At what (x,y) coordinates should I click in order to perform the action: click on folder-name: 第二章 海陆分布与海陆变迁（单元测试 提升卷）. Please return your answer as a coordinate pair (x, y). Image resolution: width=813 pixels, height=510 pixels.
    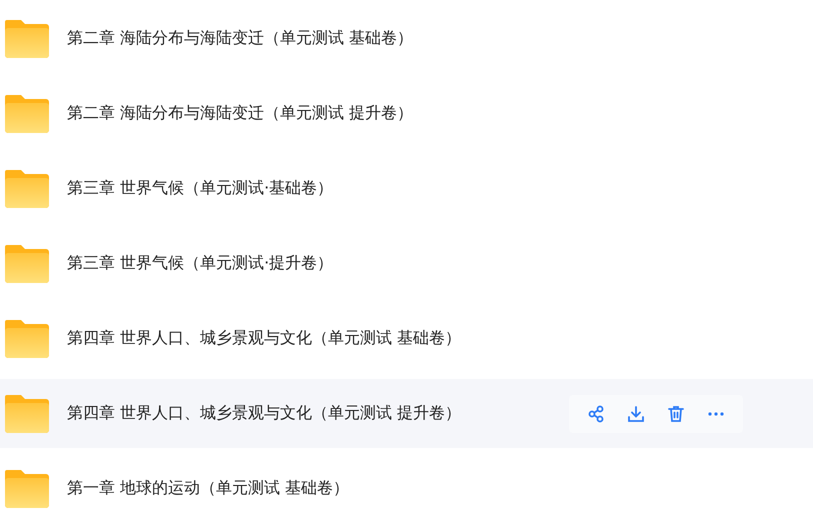
    Looking at the image, I should click on (240, 113).